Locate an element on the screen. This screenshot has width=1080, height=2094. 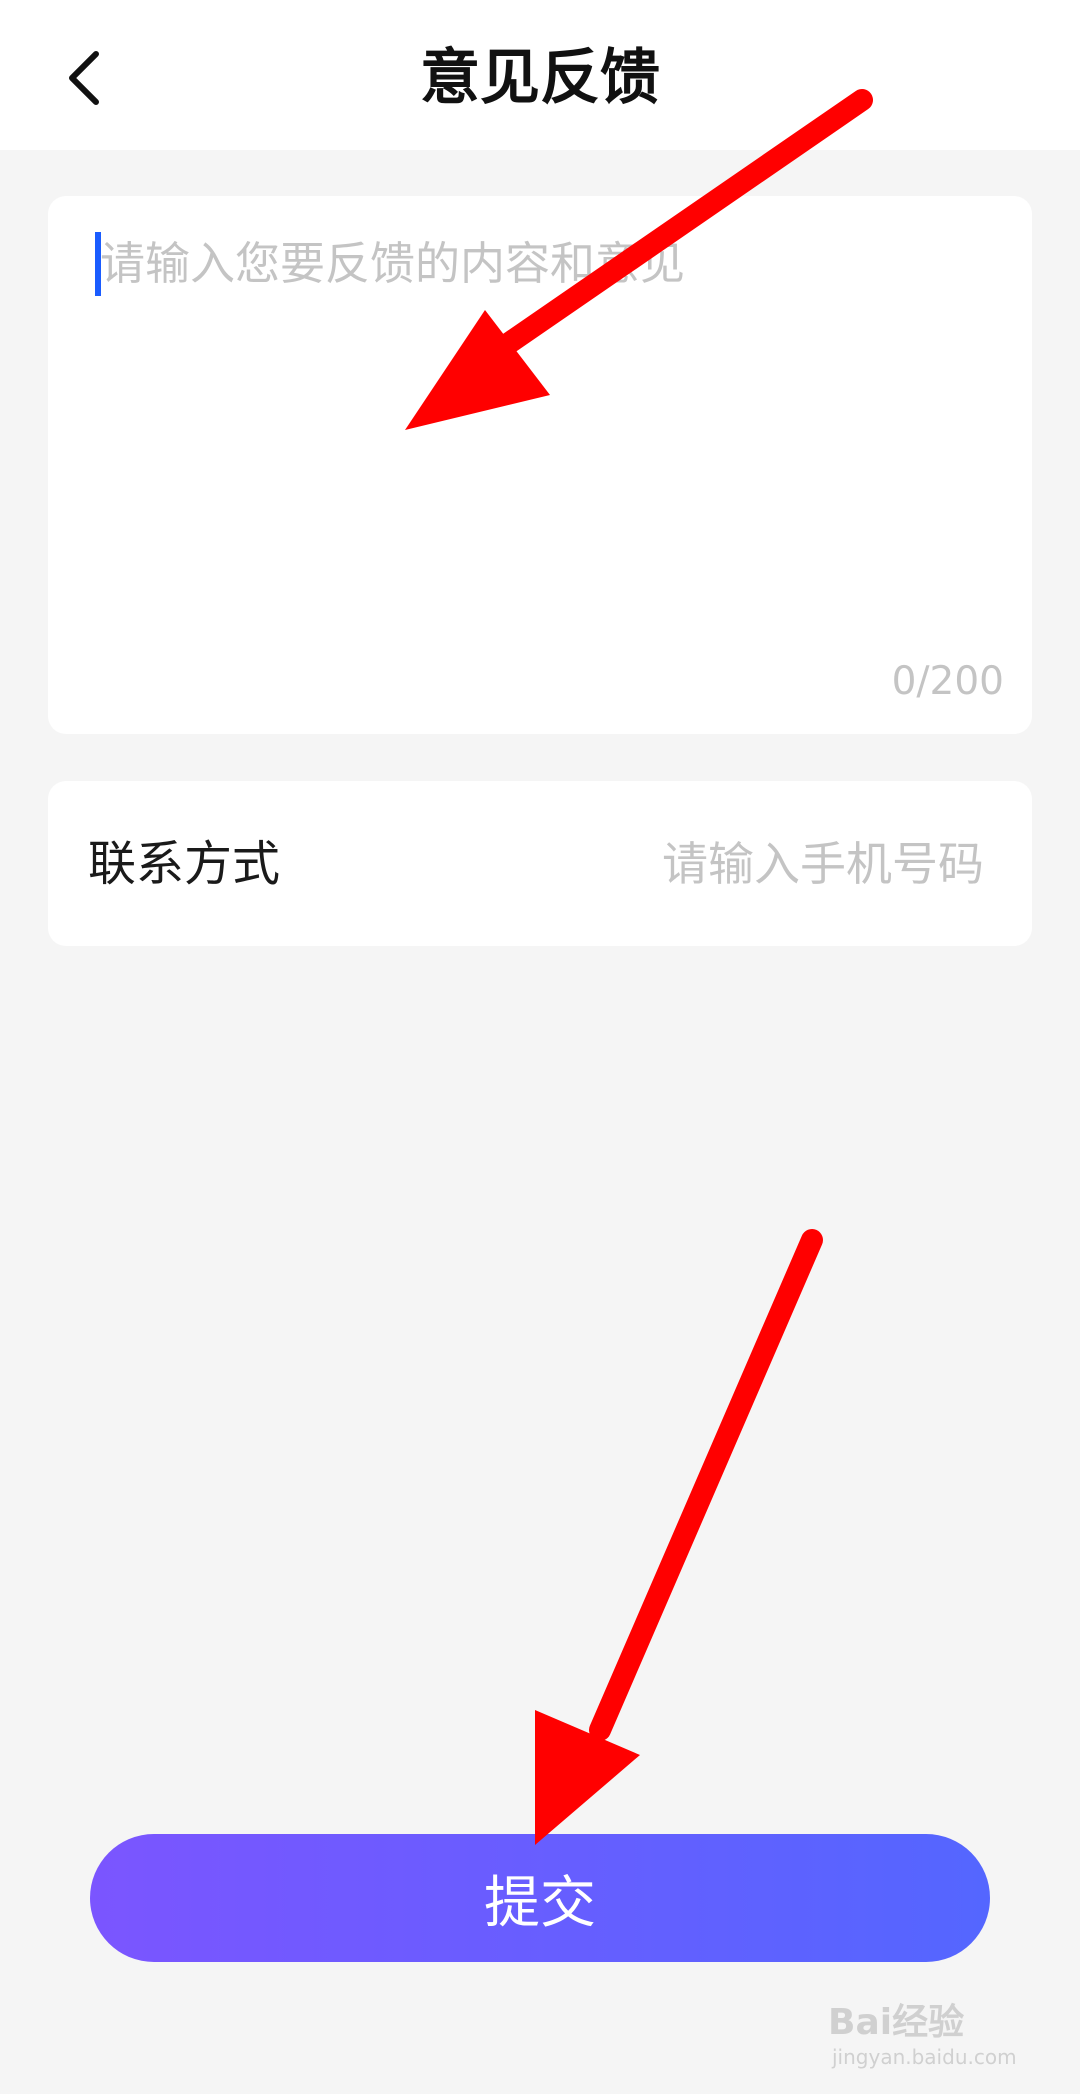
watermark-url: jingyan.baidu.com is located at coordinates (924, 2057).